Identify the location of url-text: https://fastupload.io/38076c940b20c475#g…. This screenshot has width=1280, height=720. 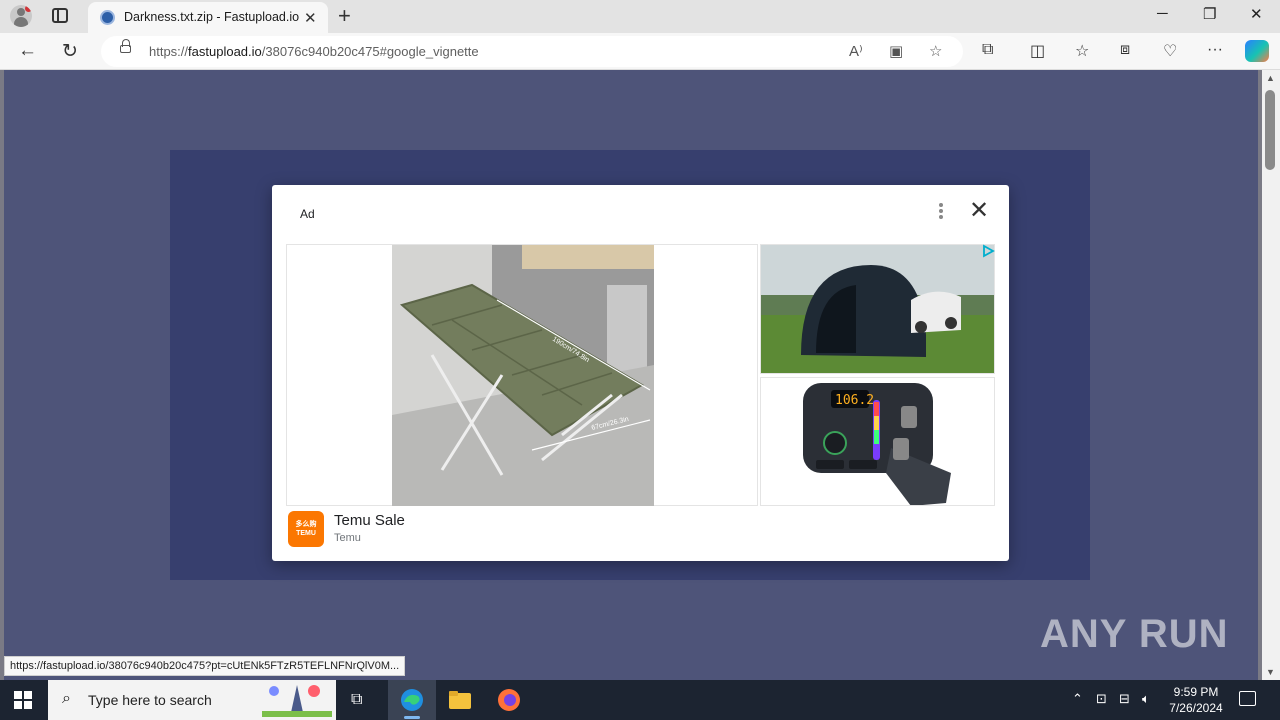
(314, 51).